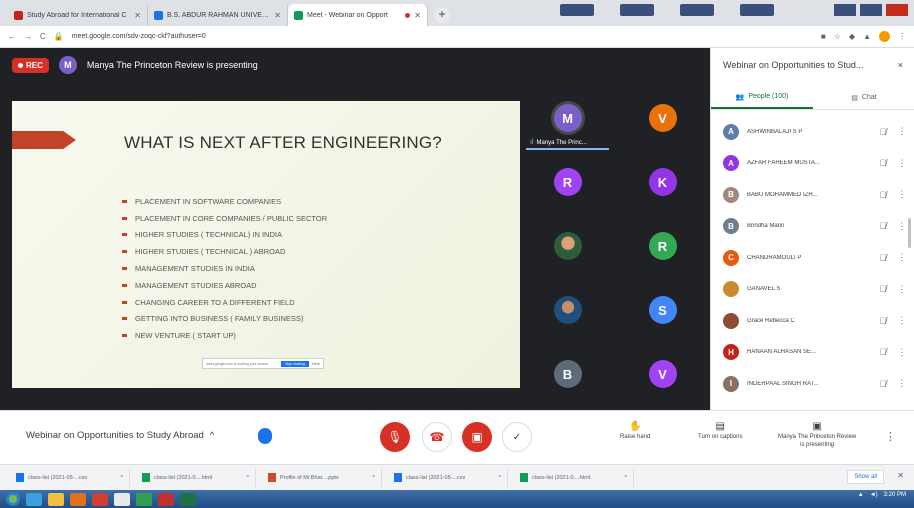 Image resolution: width=914 pixels, height=508 pixels. I want to click on camera-icon: ■, so click(823, 36).